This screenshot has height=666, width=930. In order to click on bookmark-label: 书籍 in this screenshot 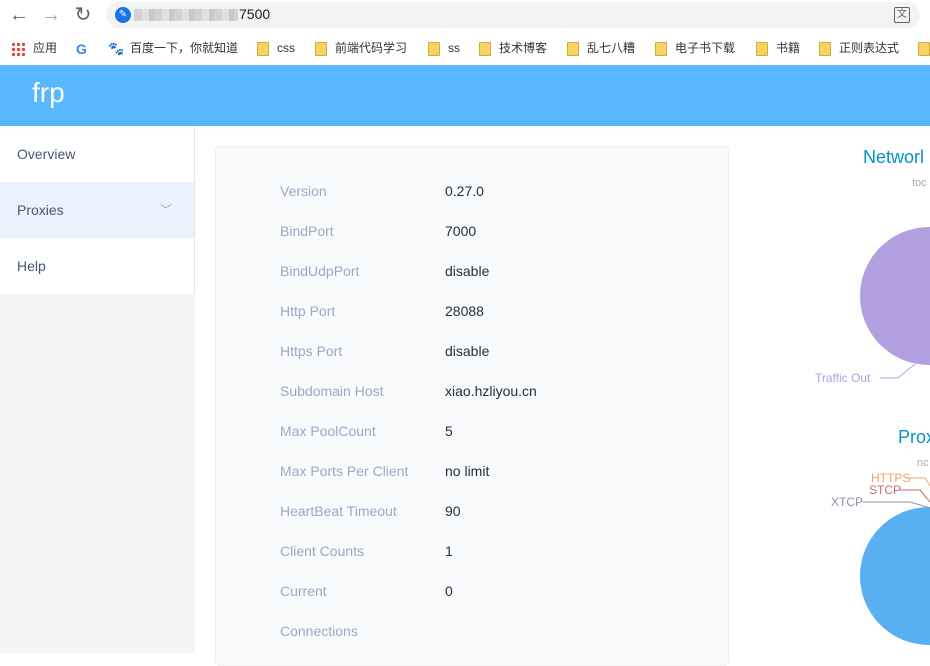, I will do `click(788, 48)`.